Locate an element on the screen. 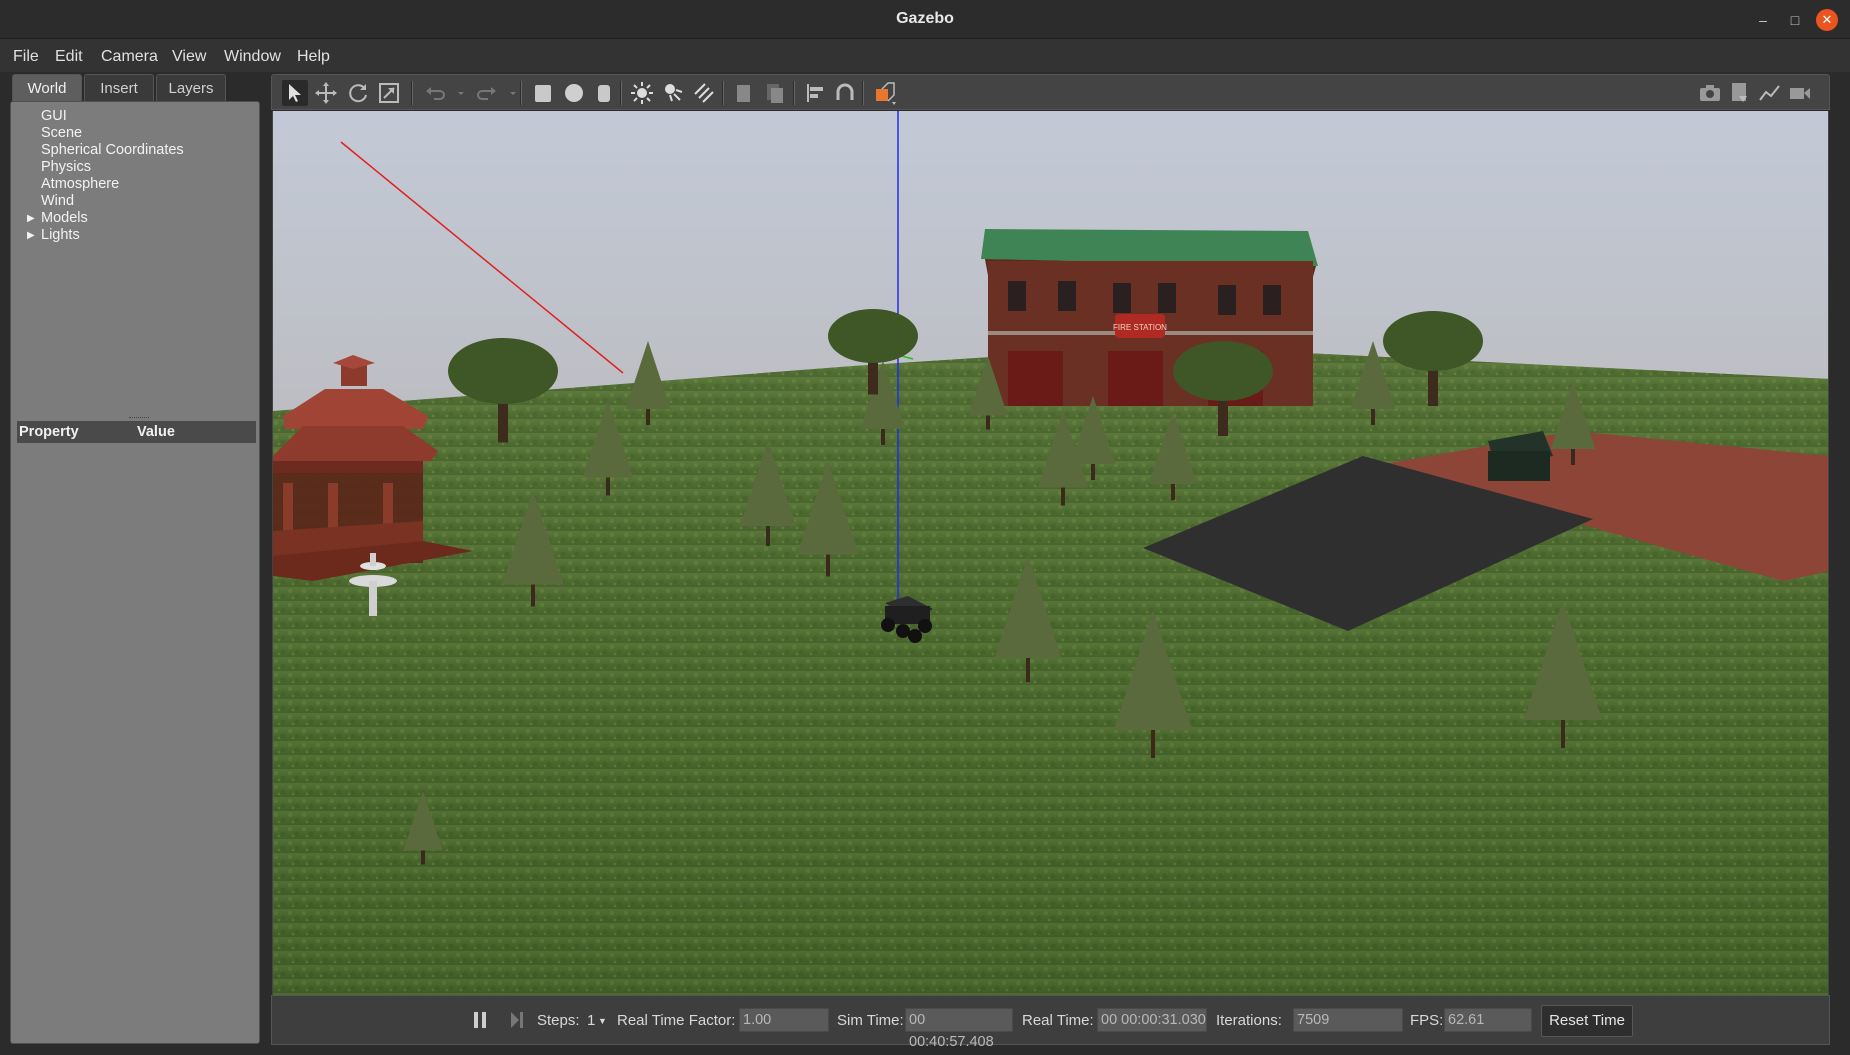  fire-station-sign: FIRE STATION is located at coordinates (1140, 327).